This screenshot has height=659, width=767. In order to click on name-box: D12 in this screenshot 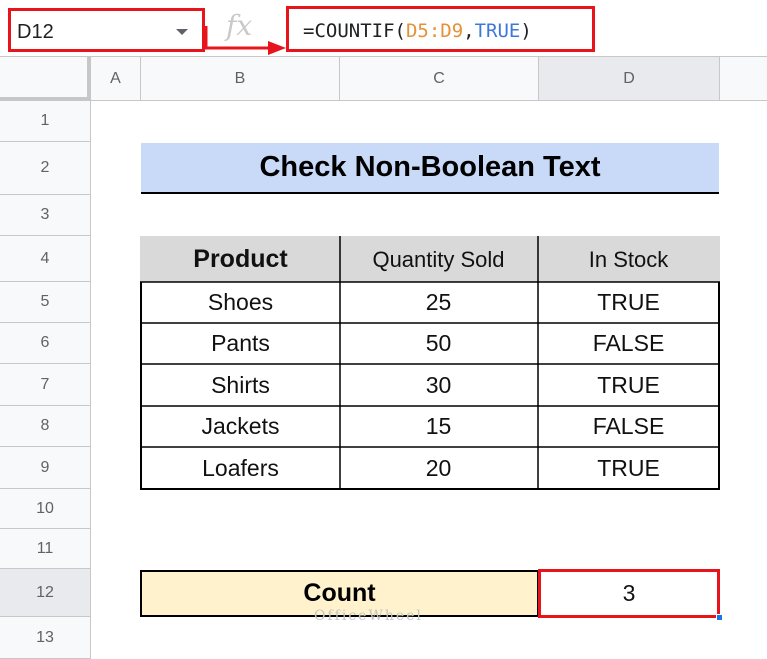, I will do `click(106, 30)`.